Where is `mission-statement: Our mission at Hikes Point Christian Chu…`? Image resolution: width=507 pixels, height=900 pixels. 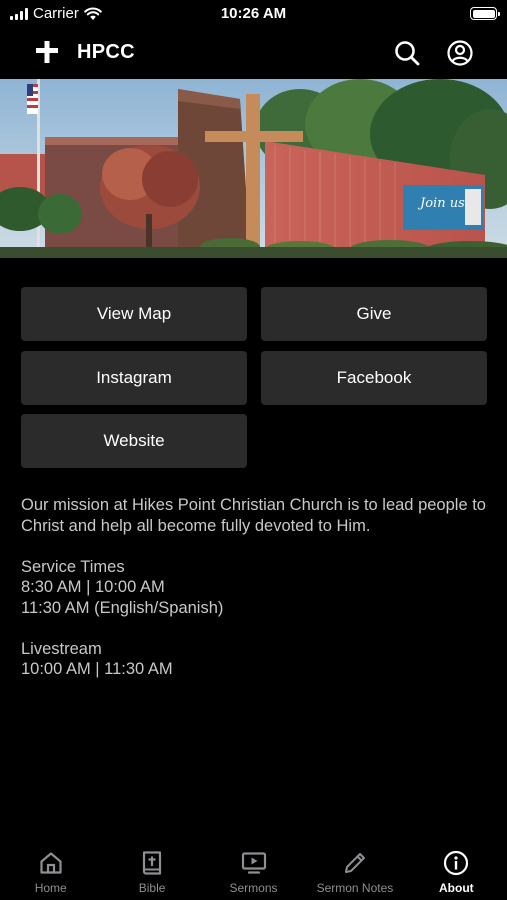
mission-statement: Our mission at Hikes Point Christian Chu… is located at coordinates (253, 515).